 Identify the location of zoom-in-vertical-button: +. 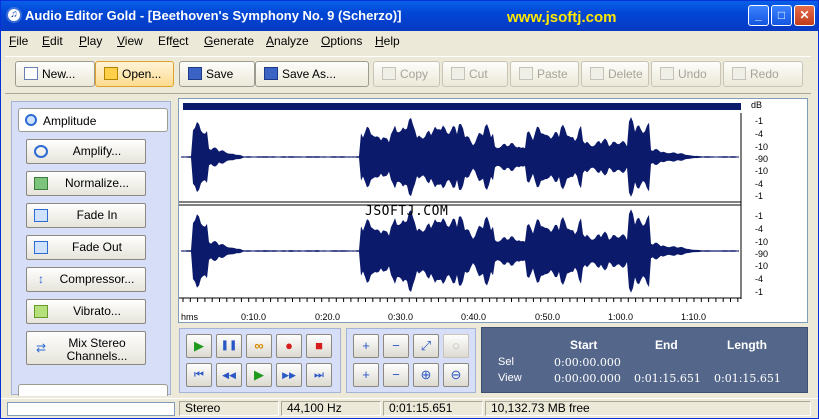
(366, 375).